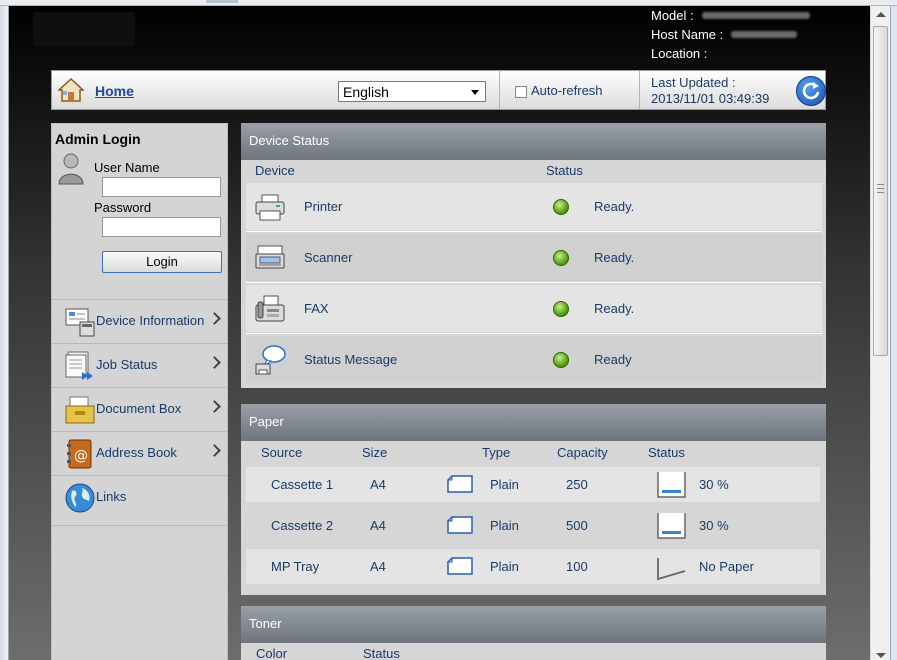  What do you see at coordinates (693, 82) in the screenshot?
I see `last-updated-label: Last Updated :` at bounding box center [693, 82].